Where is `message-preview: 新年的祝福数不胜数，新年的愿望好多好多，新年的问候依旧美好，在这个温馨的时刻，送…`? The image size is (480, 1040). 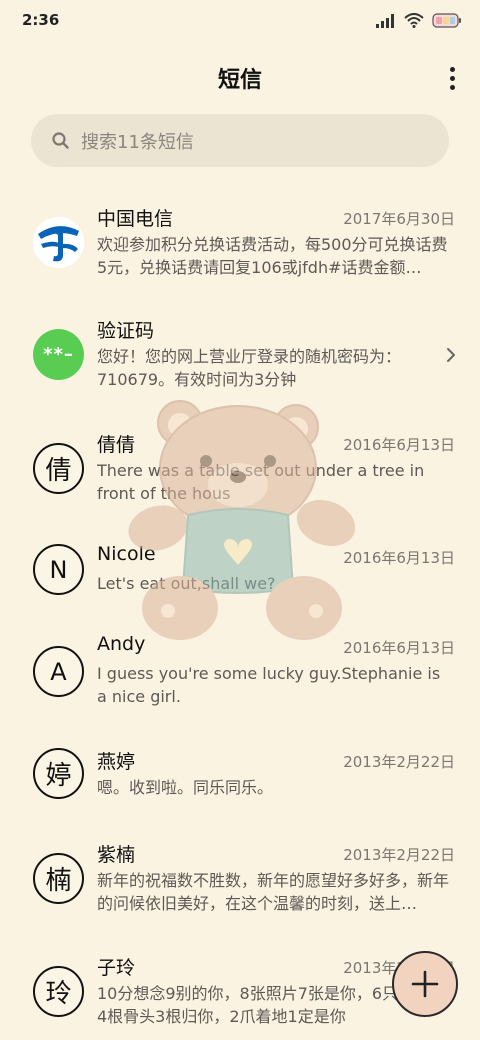
message-preview: 新年的祝福数不胜数，新年的愿望好多好多，新年的问候依旧美好，在这个温馨的时刻，送… is located at coordinates (273, 892).